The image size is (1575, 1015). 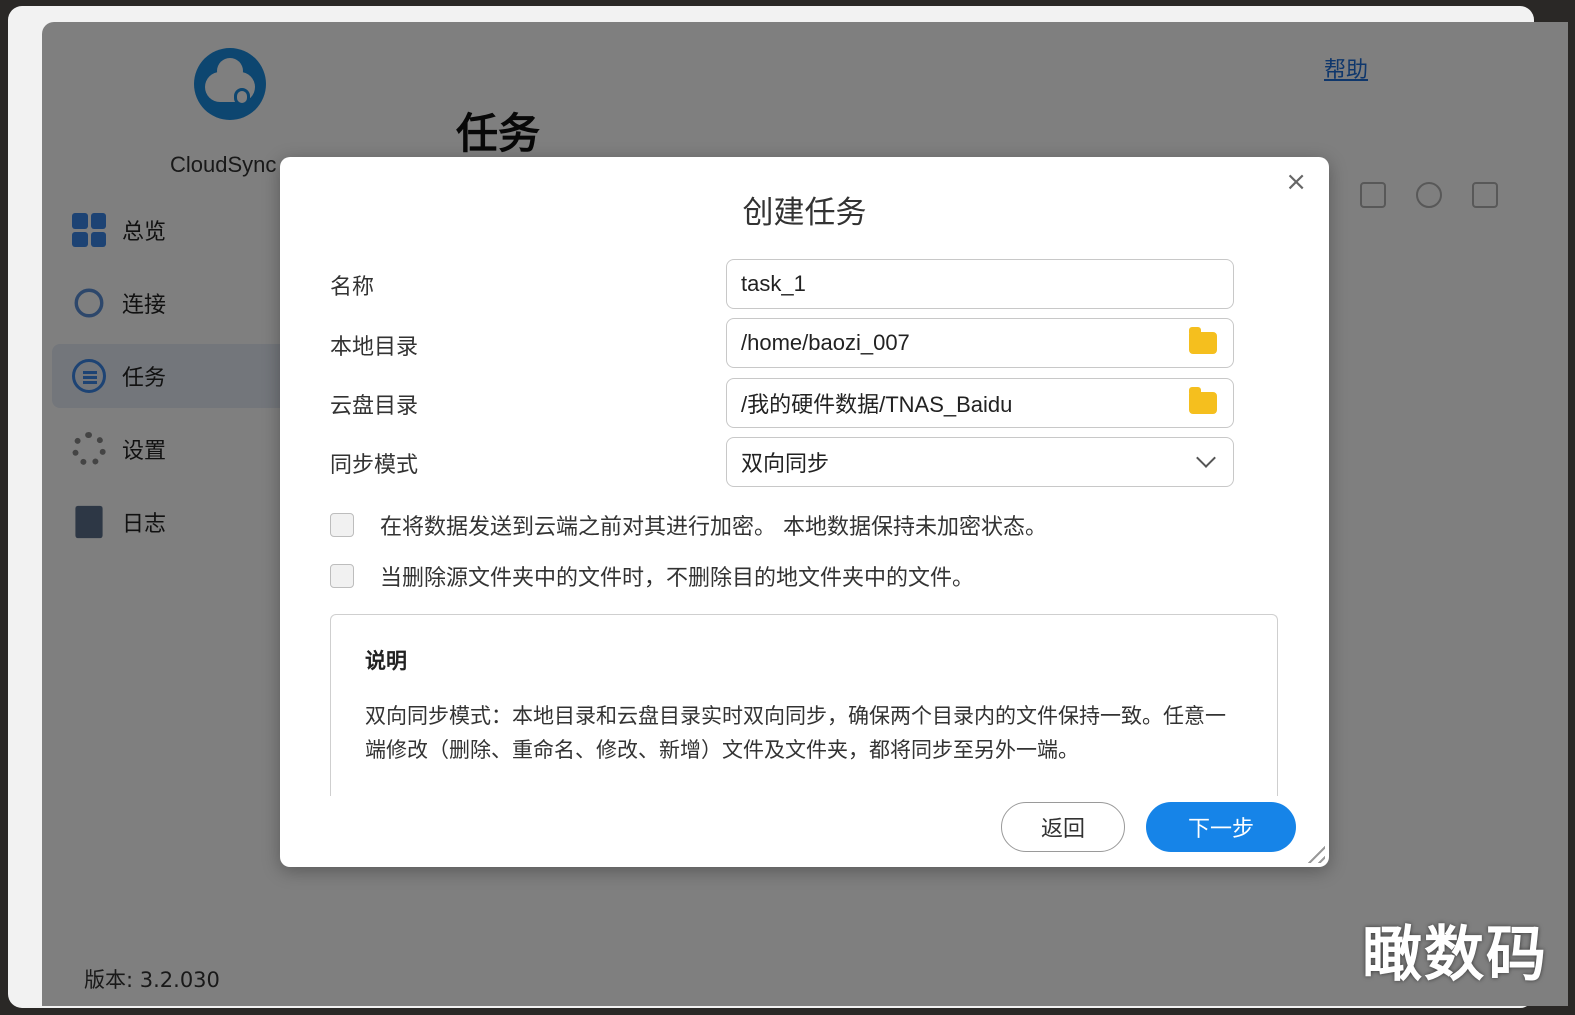 I want to click on next-button: 下一步, so click(x=1221, y=827).